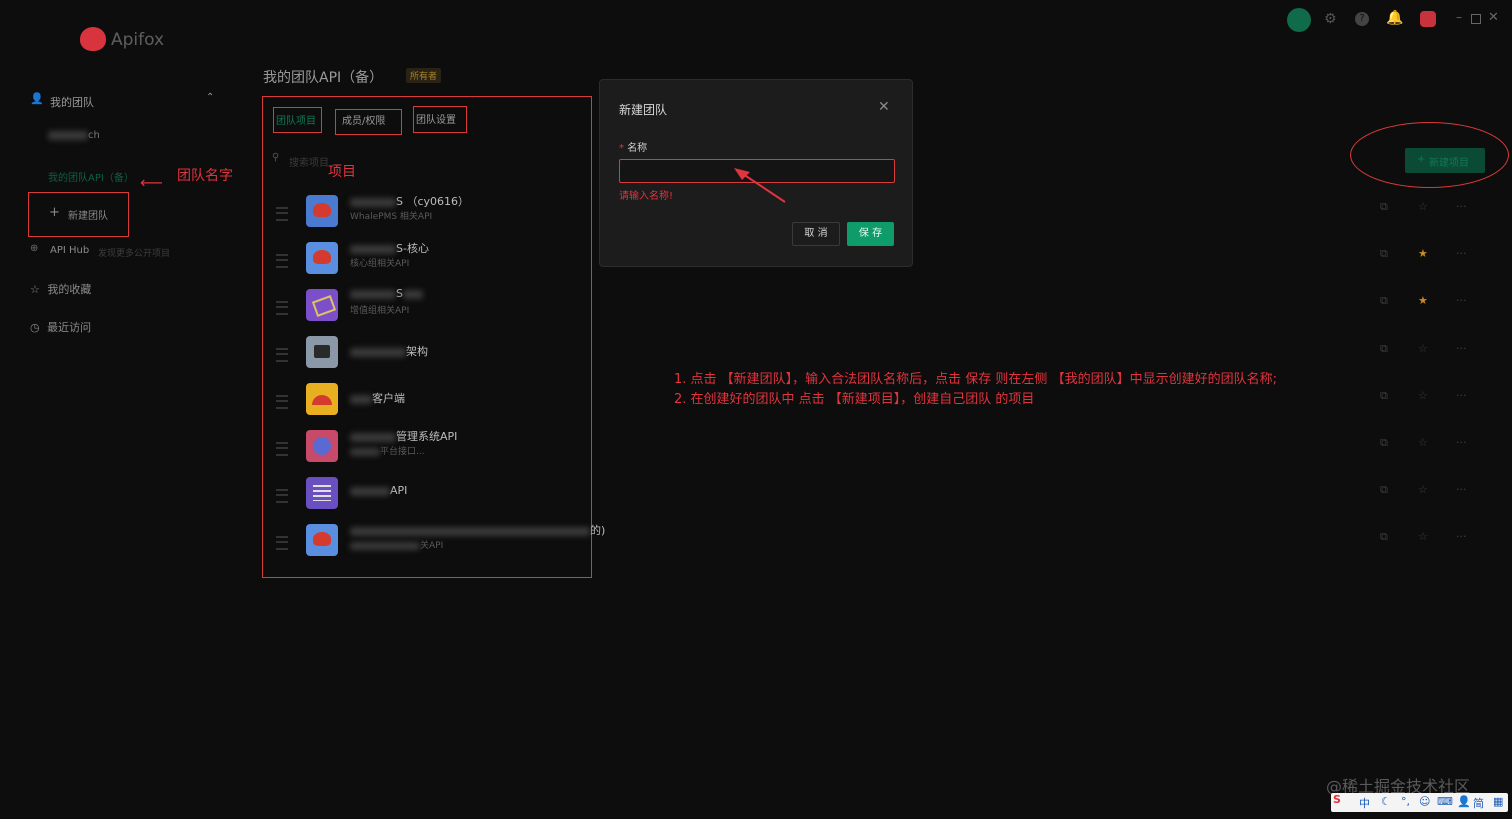 Image resolution: width=1512 pixels, height=819 pixels. Describe the element at coordinates (69, 327) in the screenshot. I see `recent-label: 最近访问` at that location.